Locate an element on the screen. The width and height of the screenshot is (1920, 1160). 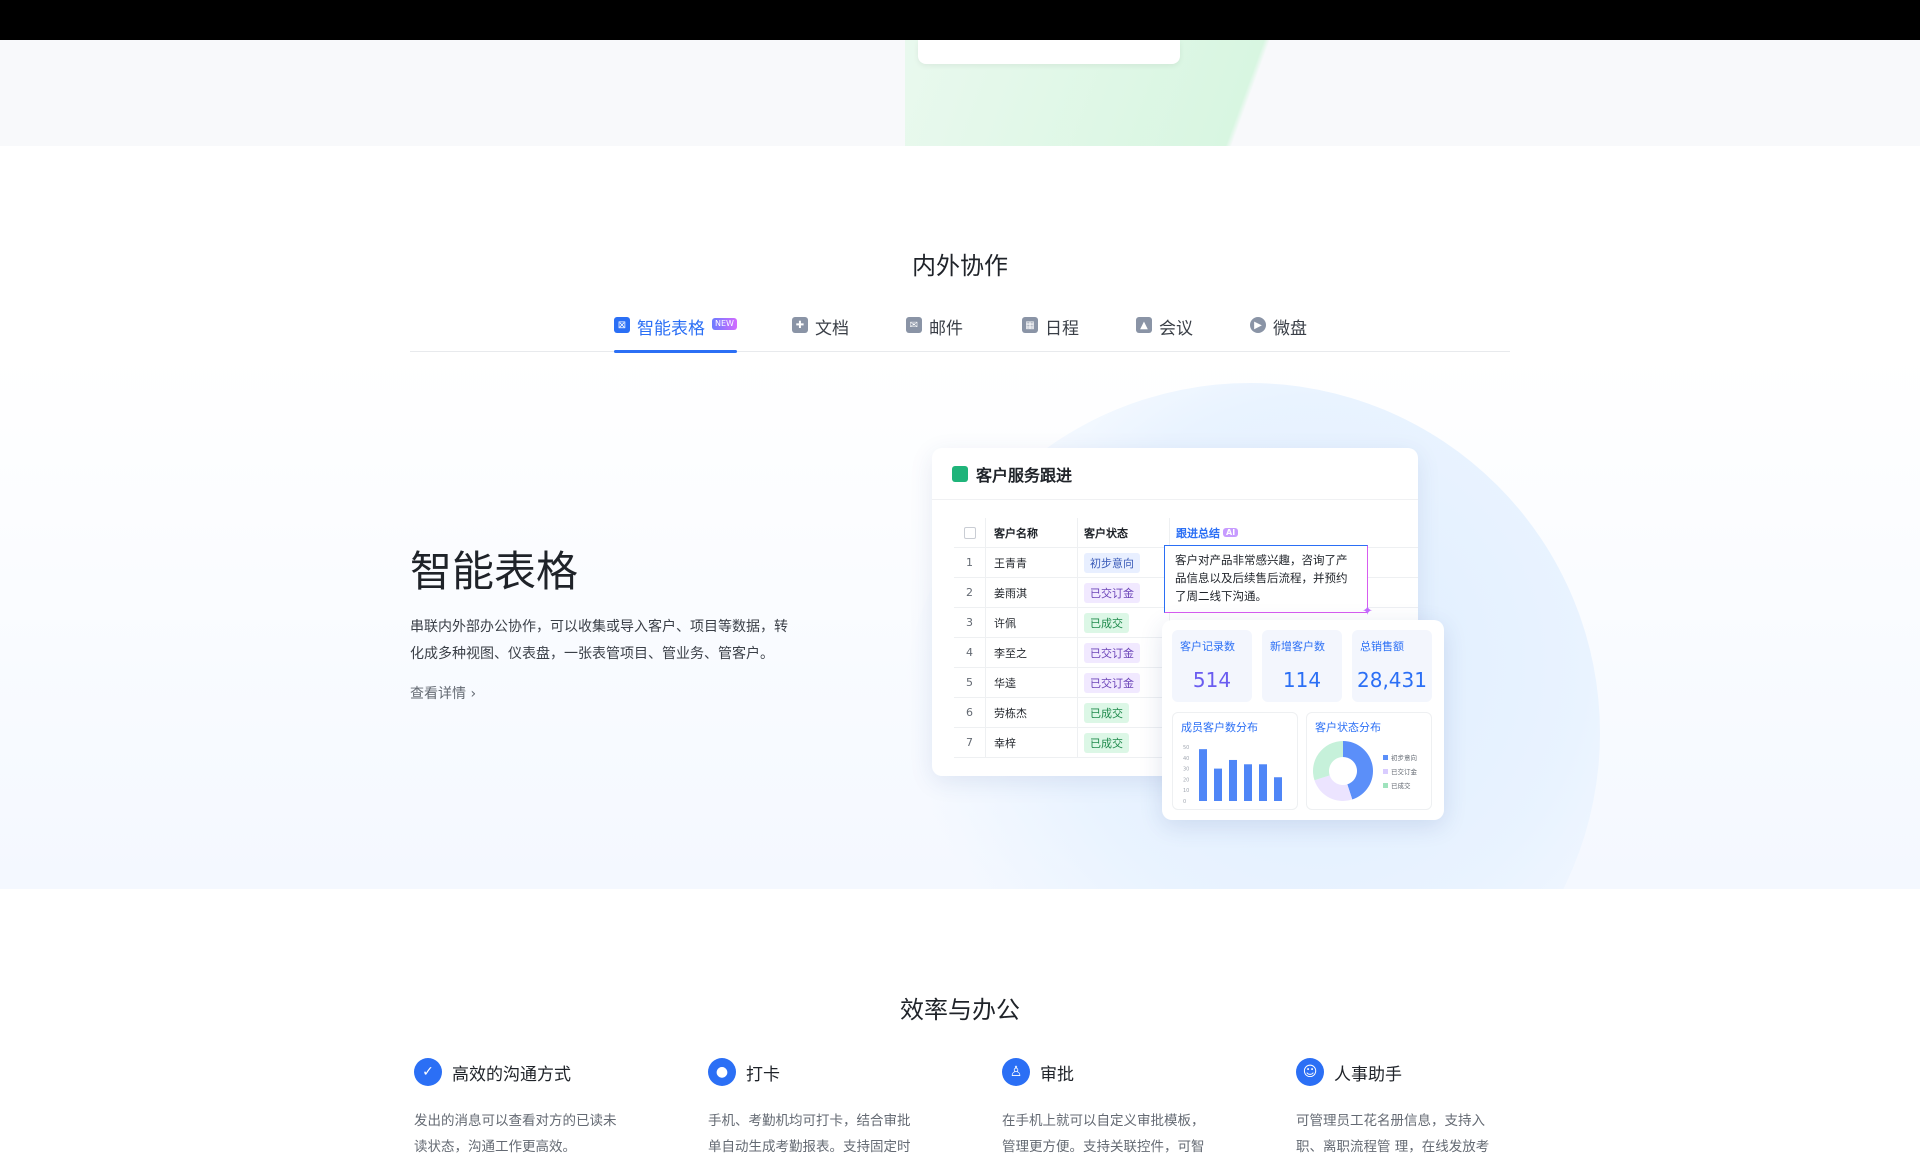
ai-badge: AI is located at coordinates (1231, 532).